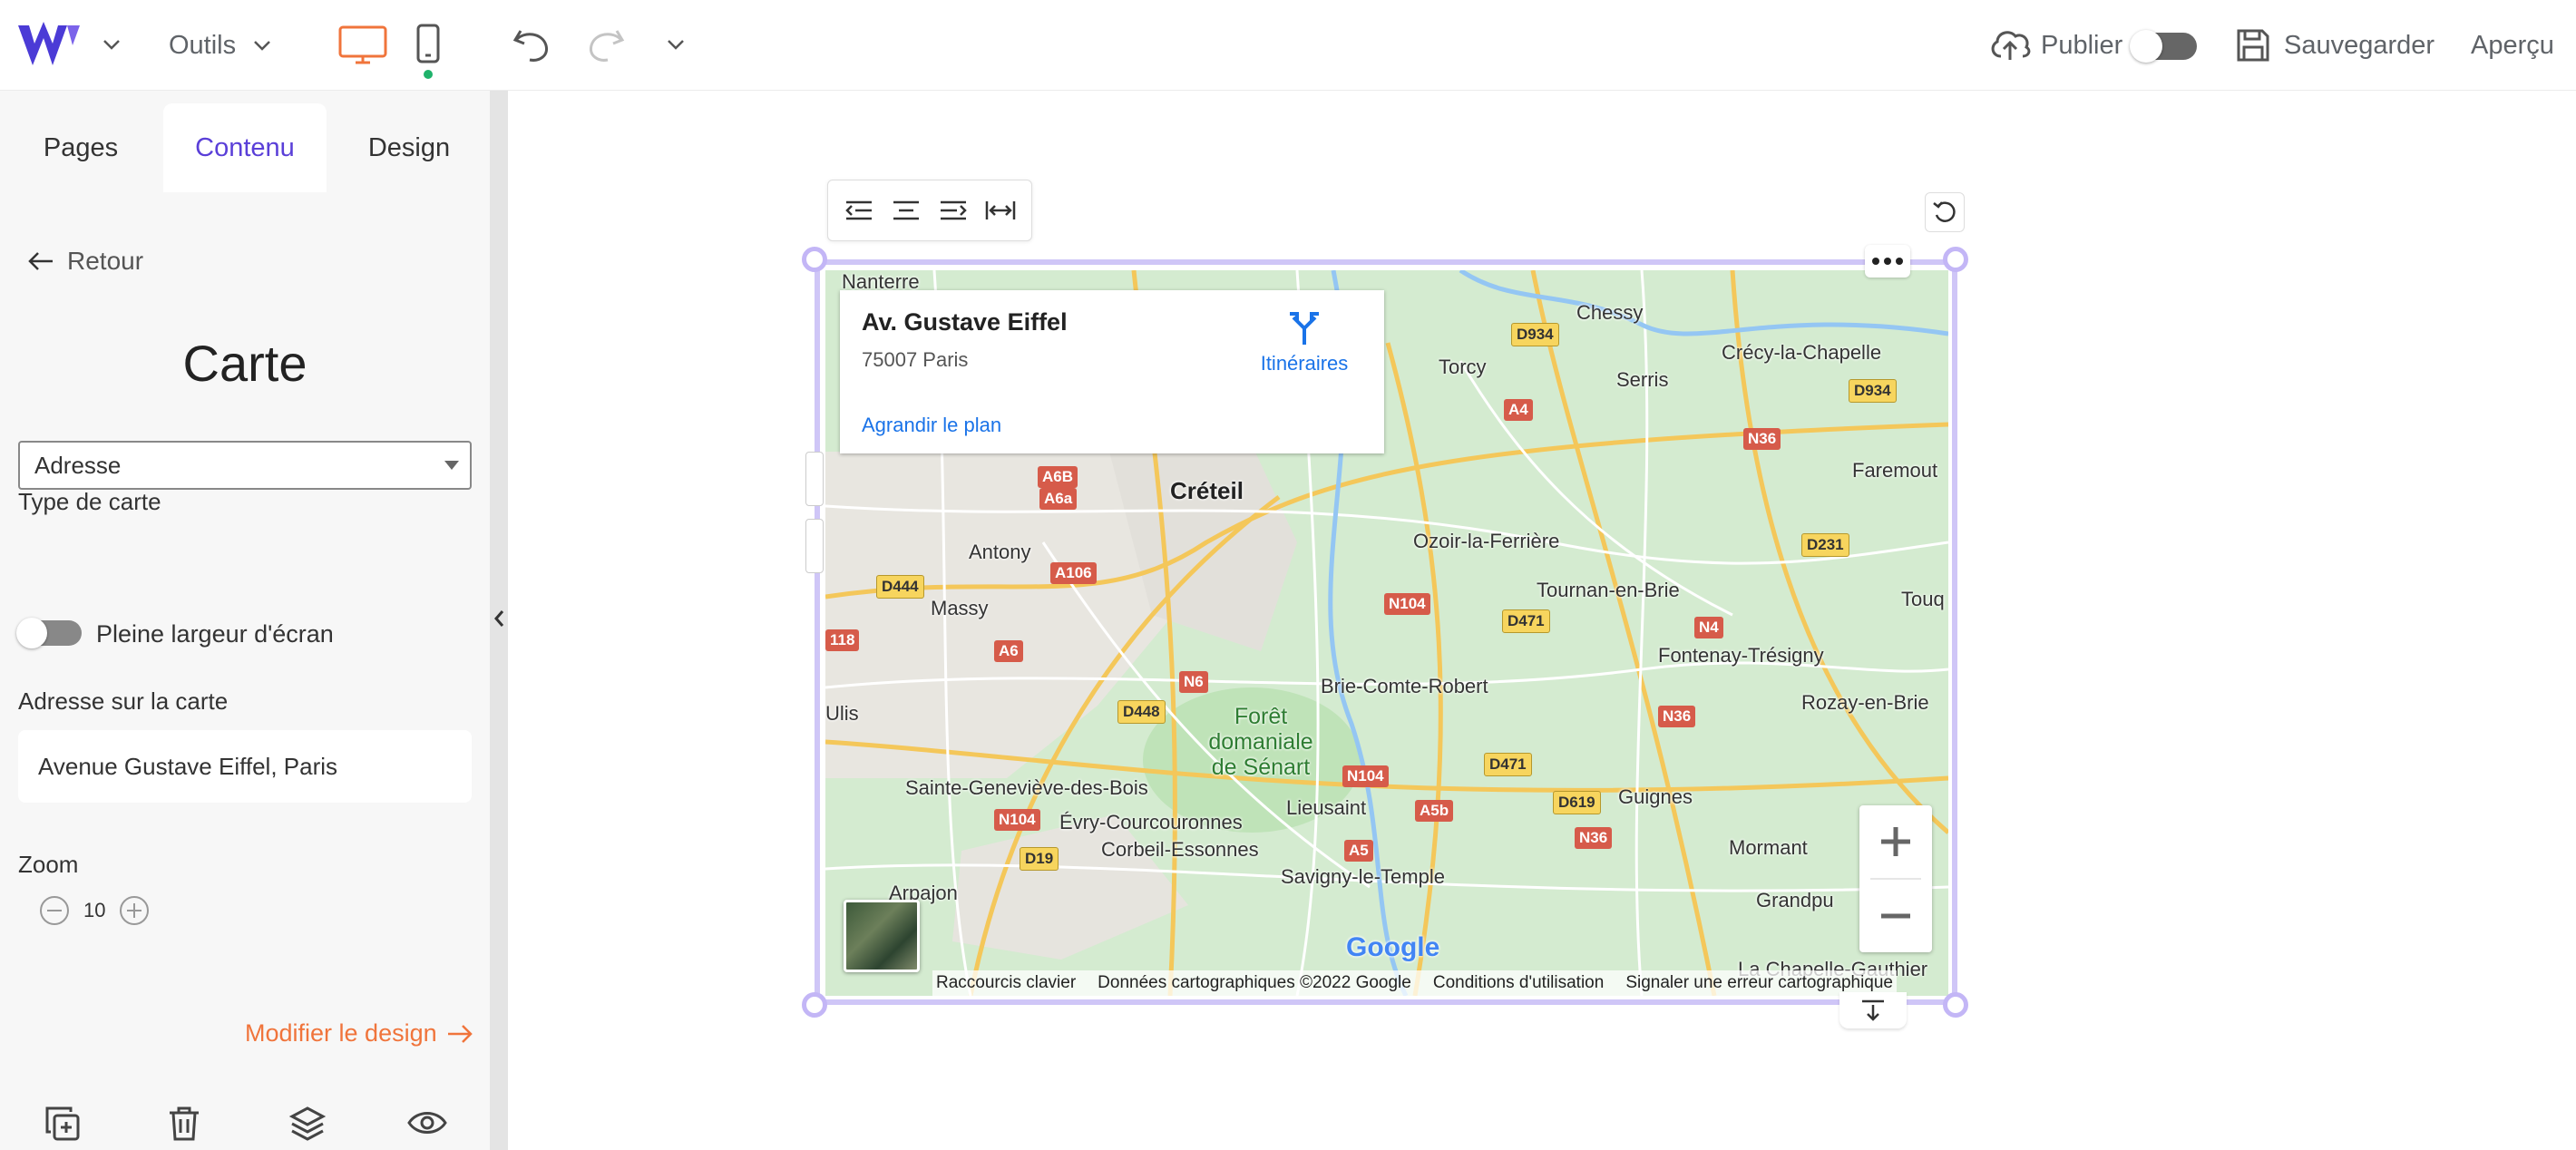 The height and width of the screenshot is (1150, 2576). I want to click on tab-contenu: Contenu, so click(245, 147).